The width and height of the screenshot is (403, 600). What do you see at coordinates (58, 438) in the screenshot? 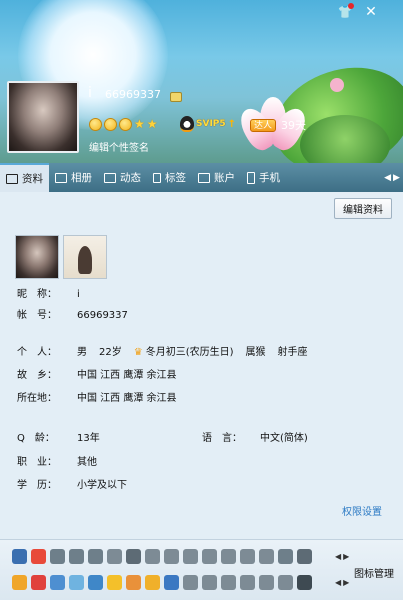
I see `qage-row: Q 龄： 13年` at bounding box center [58, 438].